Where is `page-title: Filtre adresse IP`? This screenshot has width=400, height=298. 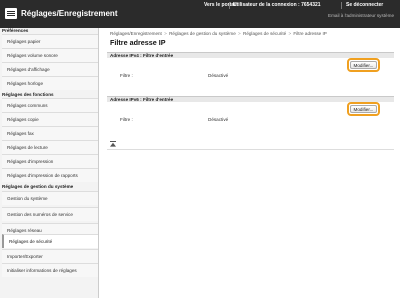 page-title: Filtre adresse IP is located at coordinates (138, 42).